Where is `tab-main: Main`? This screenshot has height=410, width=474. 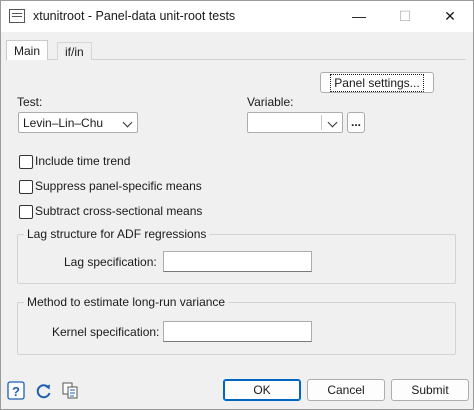
tab-main: Main is located at coordinates (27, 51).